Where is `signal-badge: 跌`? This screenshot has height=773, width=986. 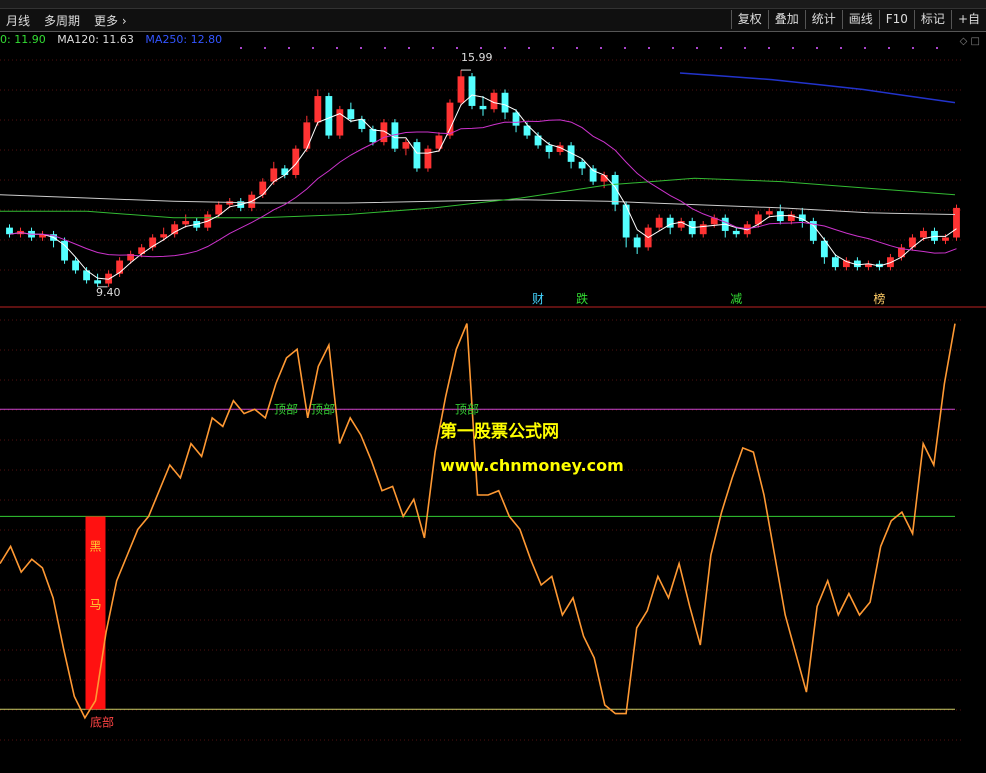 signal-badge: 跌 is located at coordinates (582, 298).